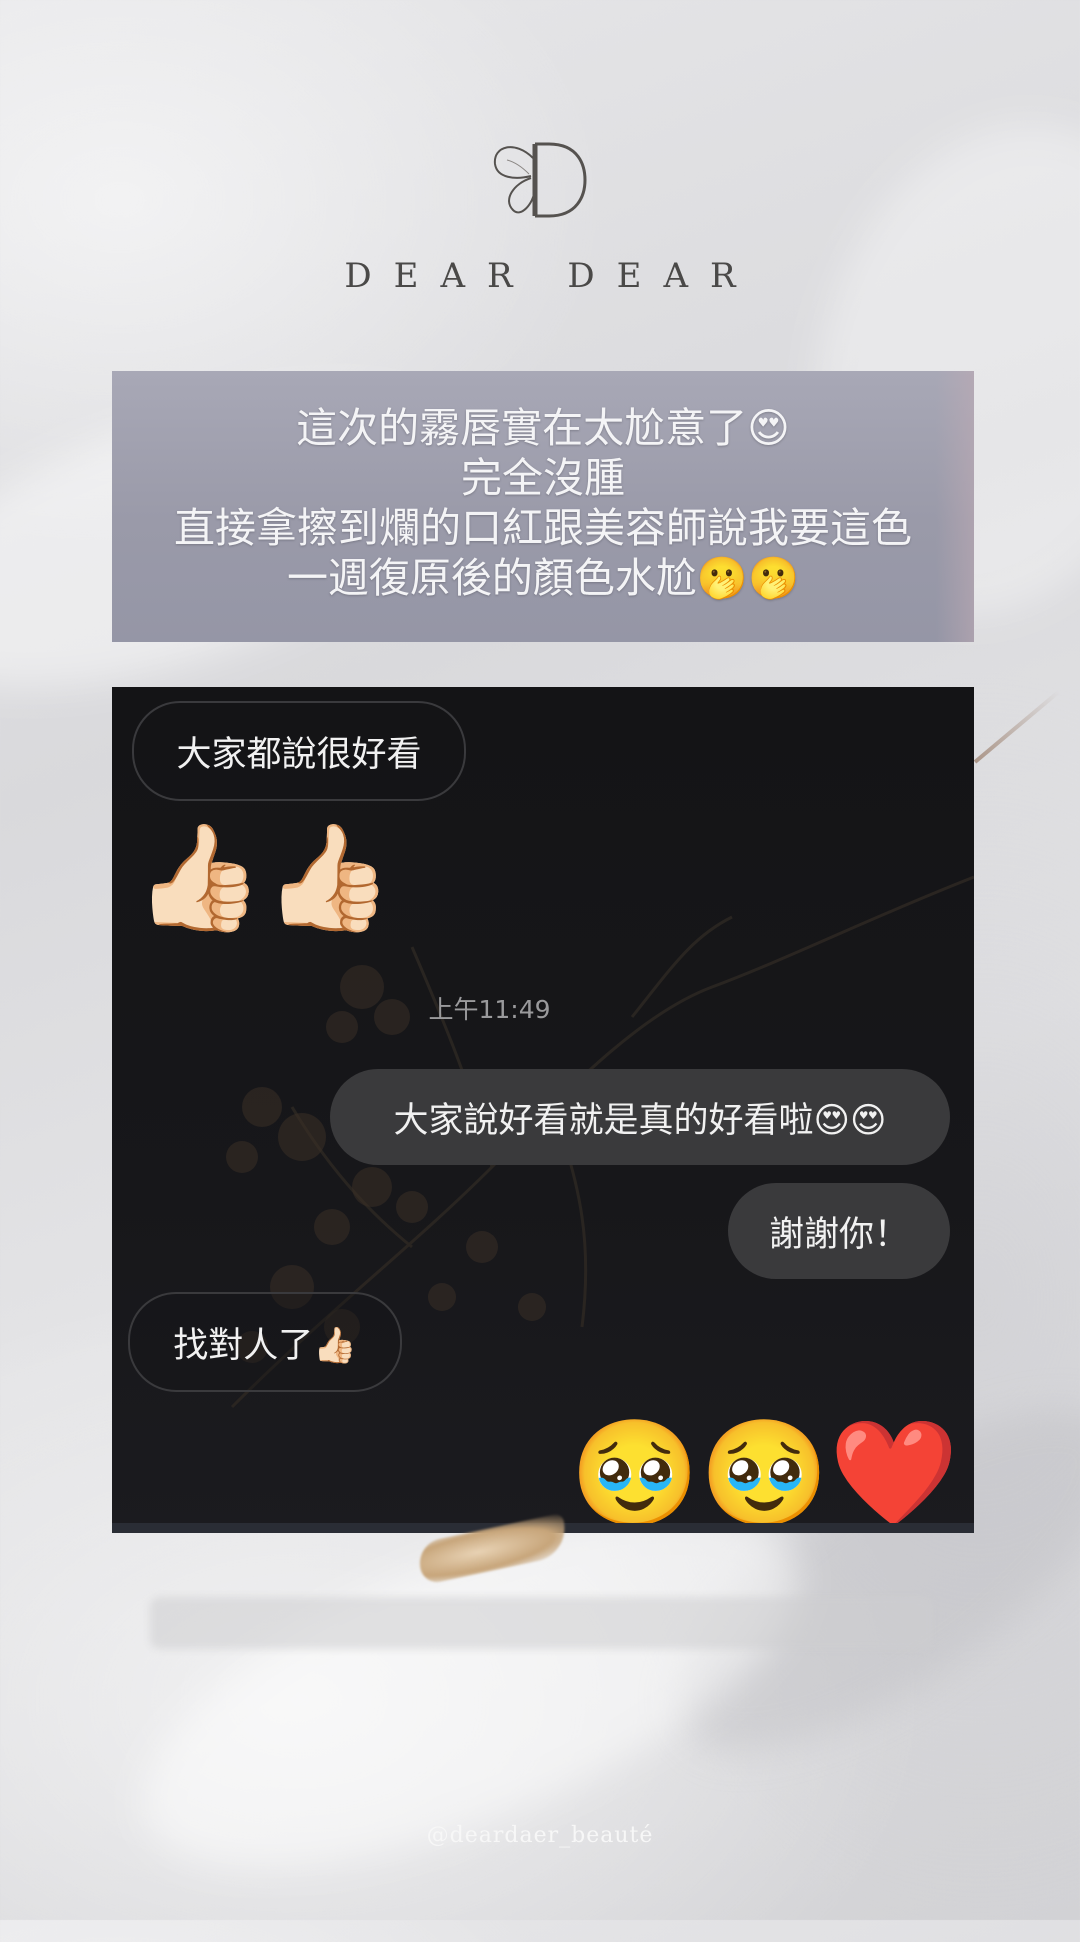 The image size is (1080, 1942). What do you see at coordinates (543, 528) in the screenshot?
I see `quote-line: 直接拿擦到爛的口紅跟美容師說我要這色` at bounding box center [543, 528].